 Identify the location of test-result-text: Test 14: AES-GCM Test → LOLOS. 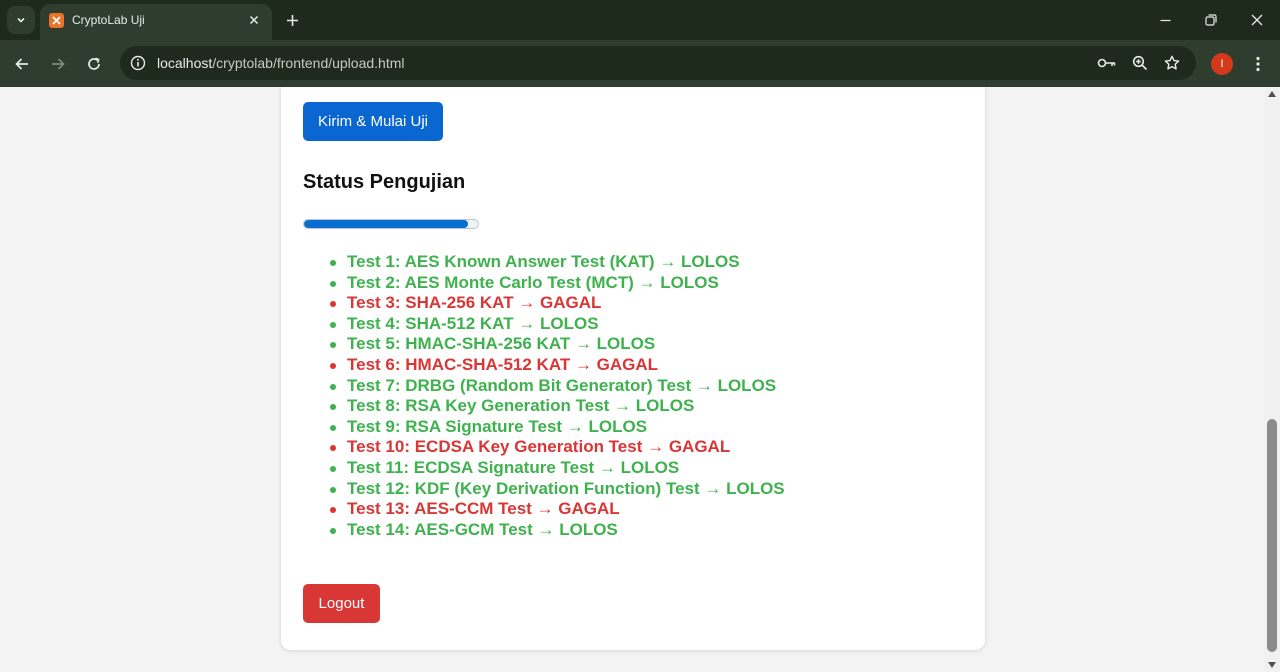
(482, 529).